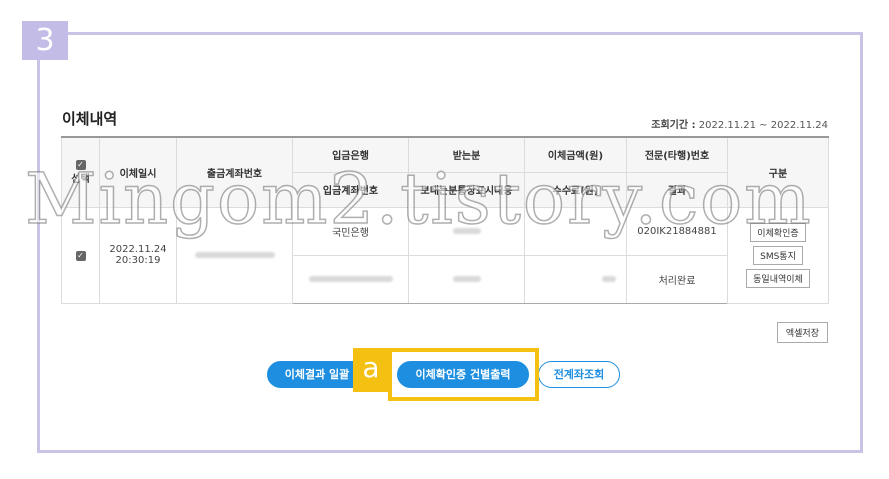 The height and width of the screenshot is (479, 889). Describe the element at coordinates (138, 260) in the screenshot. I see `transfer-time: 20:30:19` at that location.